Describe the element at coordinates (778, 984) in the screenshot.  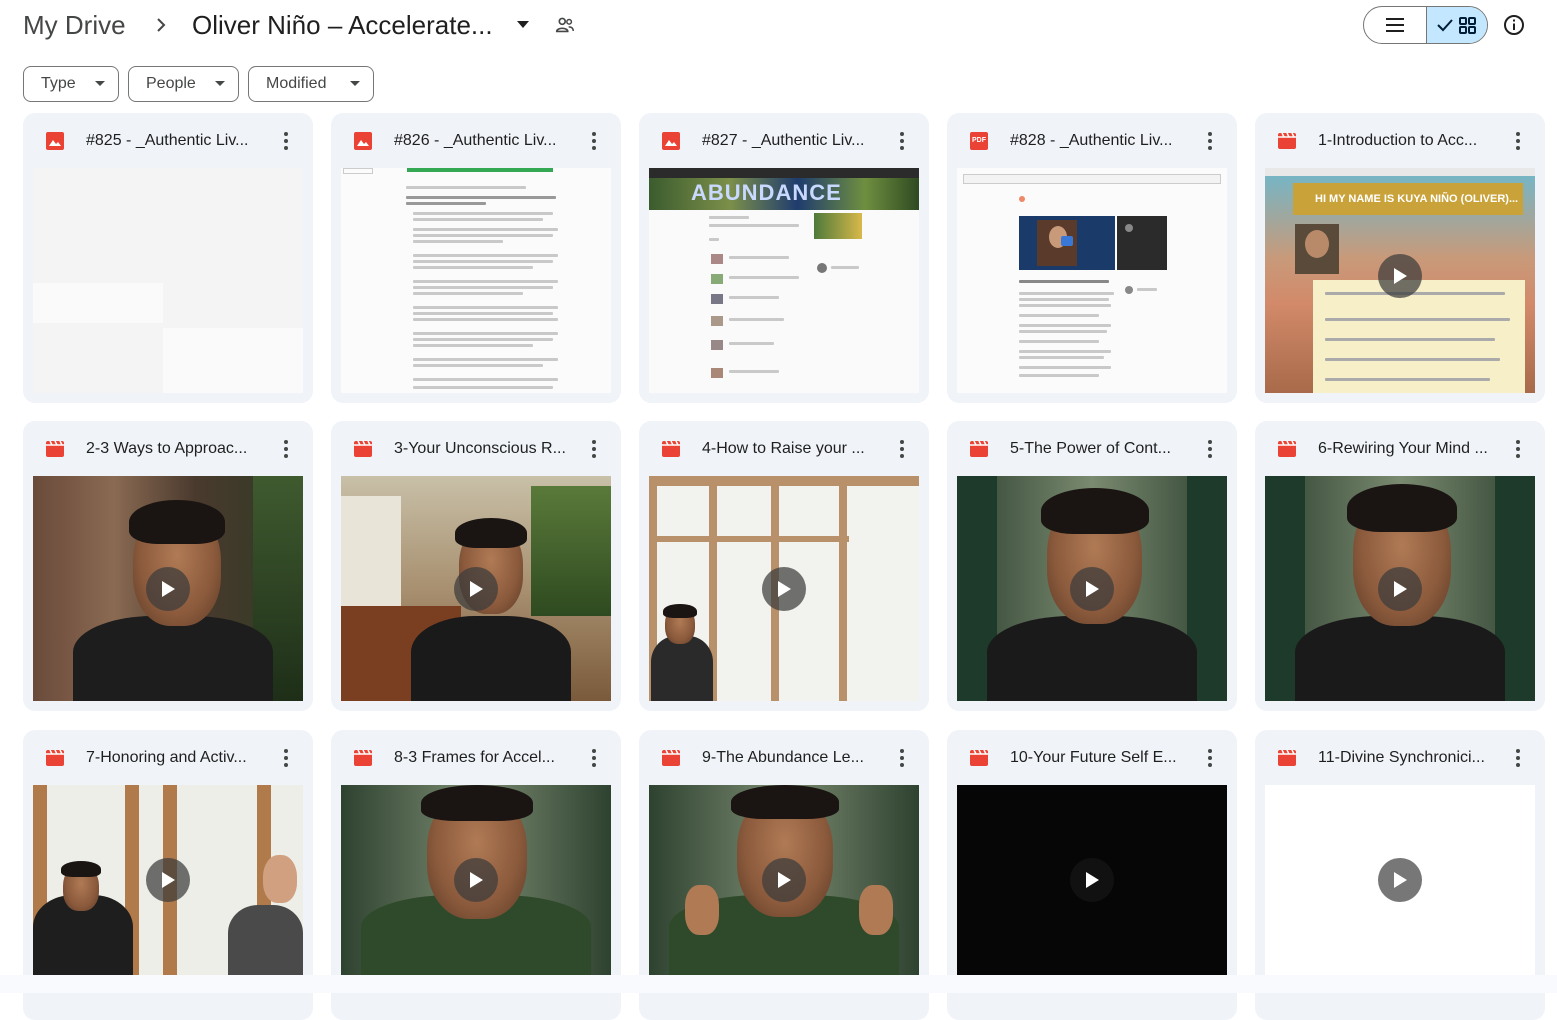
I see `bottom-edge` at that location.